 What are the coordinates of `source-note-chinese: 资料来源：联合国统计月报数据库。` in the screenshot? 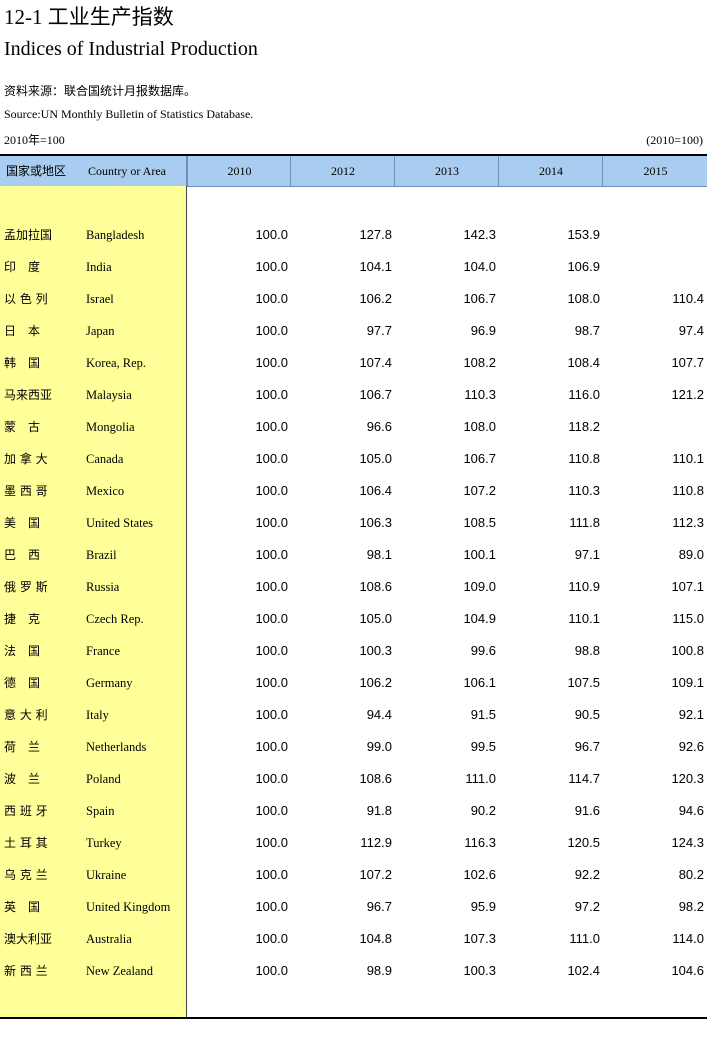 It's located at (100, 91).